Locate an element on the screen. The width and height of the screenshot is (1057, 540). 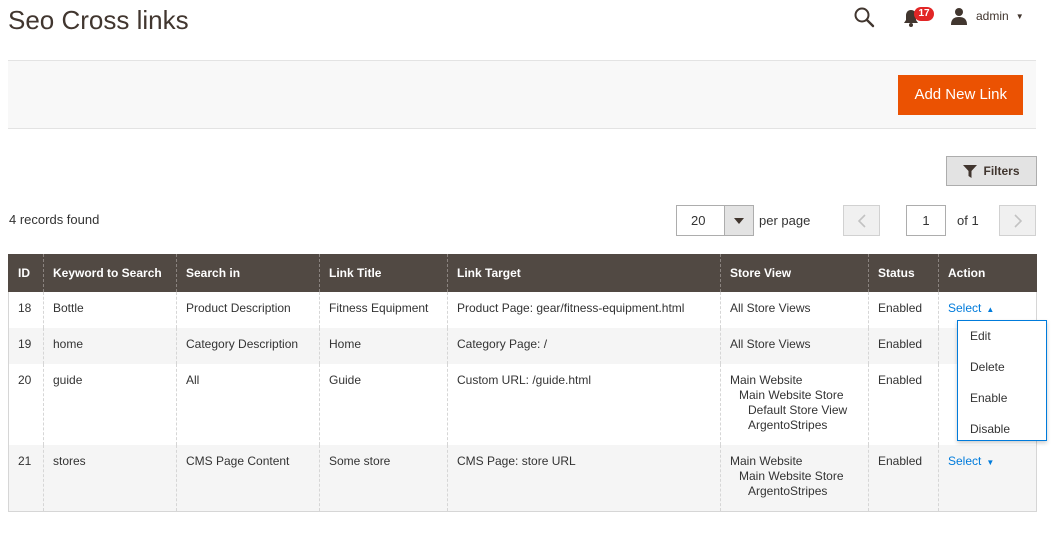
column-header-link-title: Link Title is located at coordinates (383, 273).